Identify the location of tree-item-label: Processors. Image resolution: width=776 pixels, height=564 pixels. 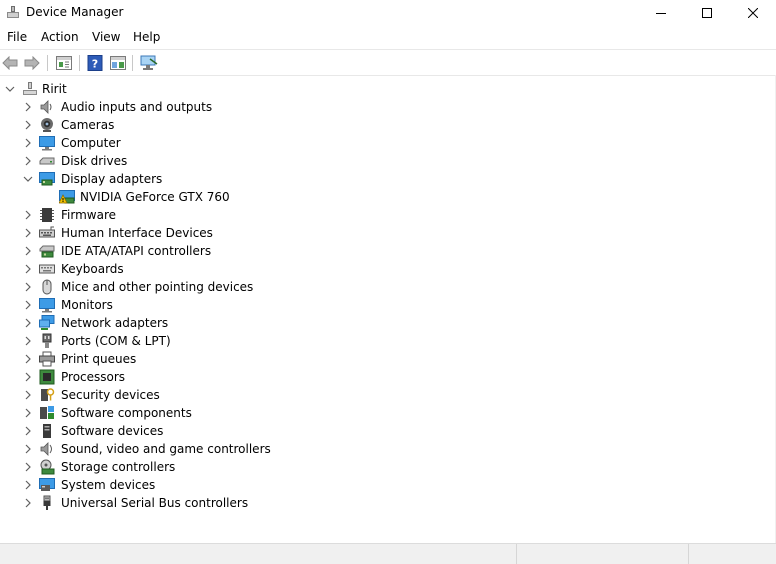
(93, 377).